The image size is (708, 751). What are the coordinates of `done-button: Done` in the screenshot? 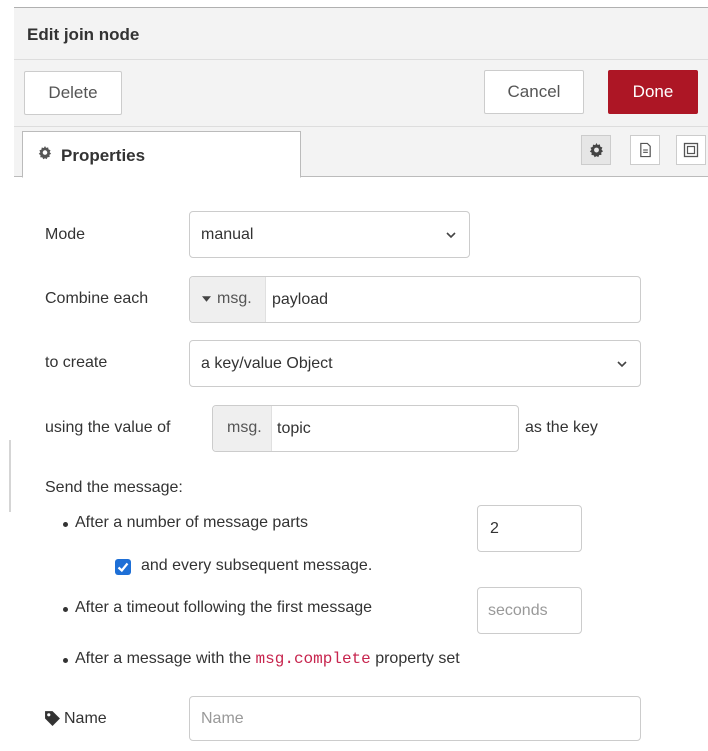 It's located at (653, 92).